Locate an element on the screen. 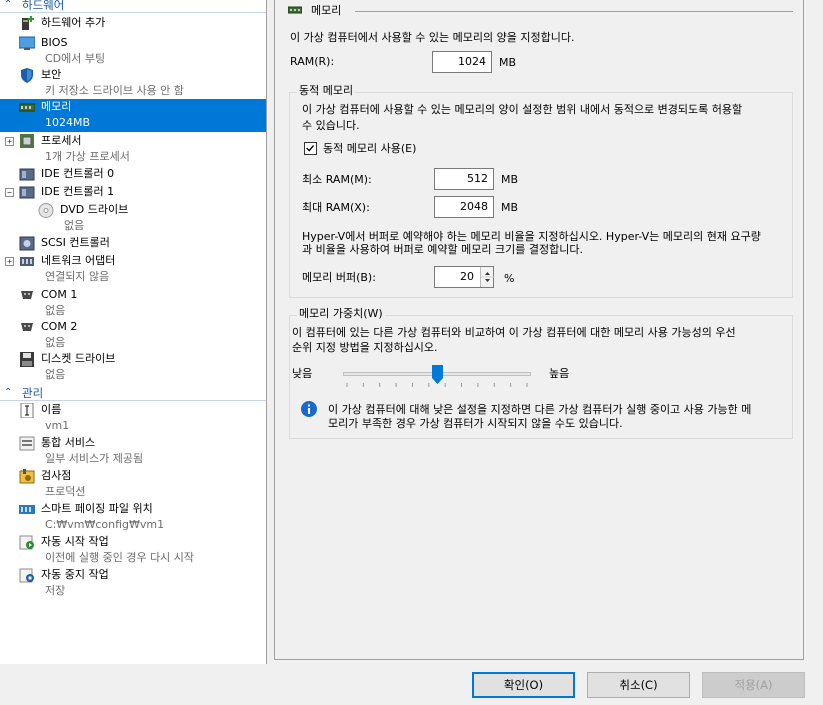  collapse-icon: − is located at coordinates (9, 192).